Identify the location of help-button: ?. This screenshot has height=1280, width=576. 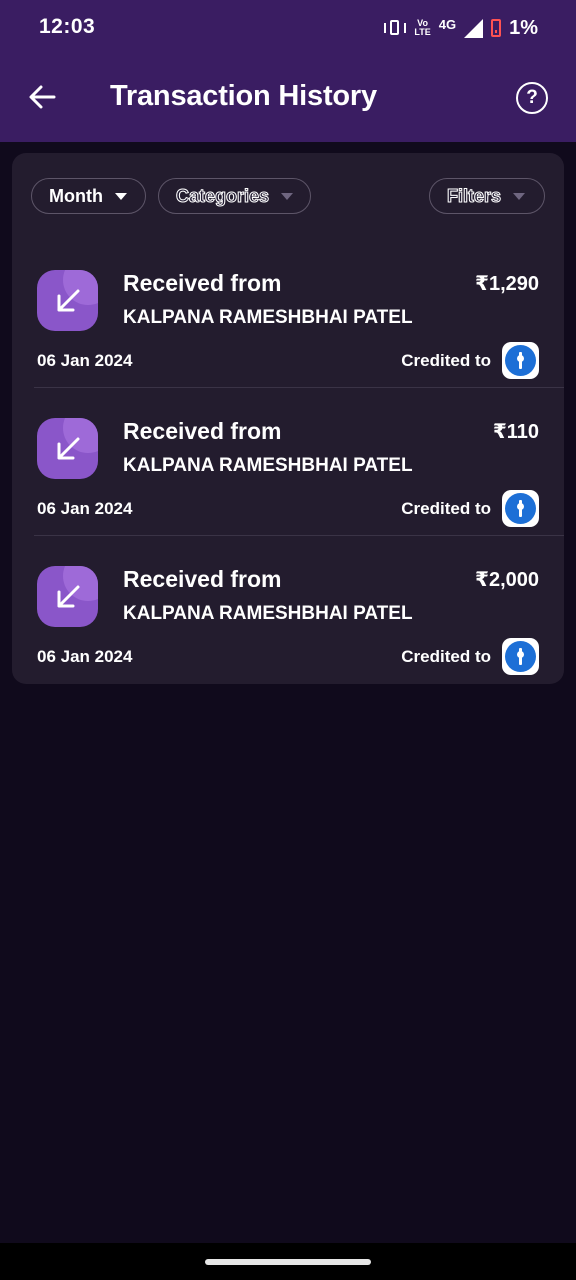
(532, 98).